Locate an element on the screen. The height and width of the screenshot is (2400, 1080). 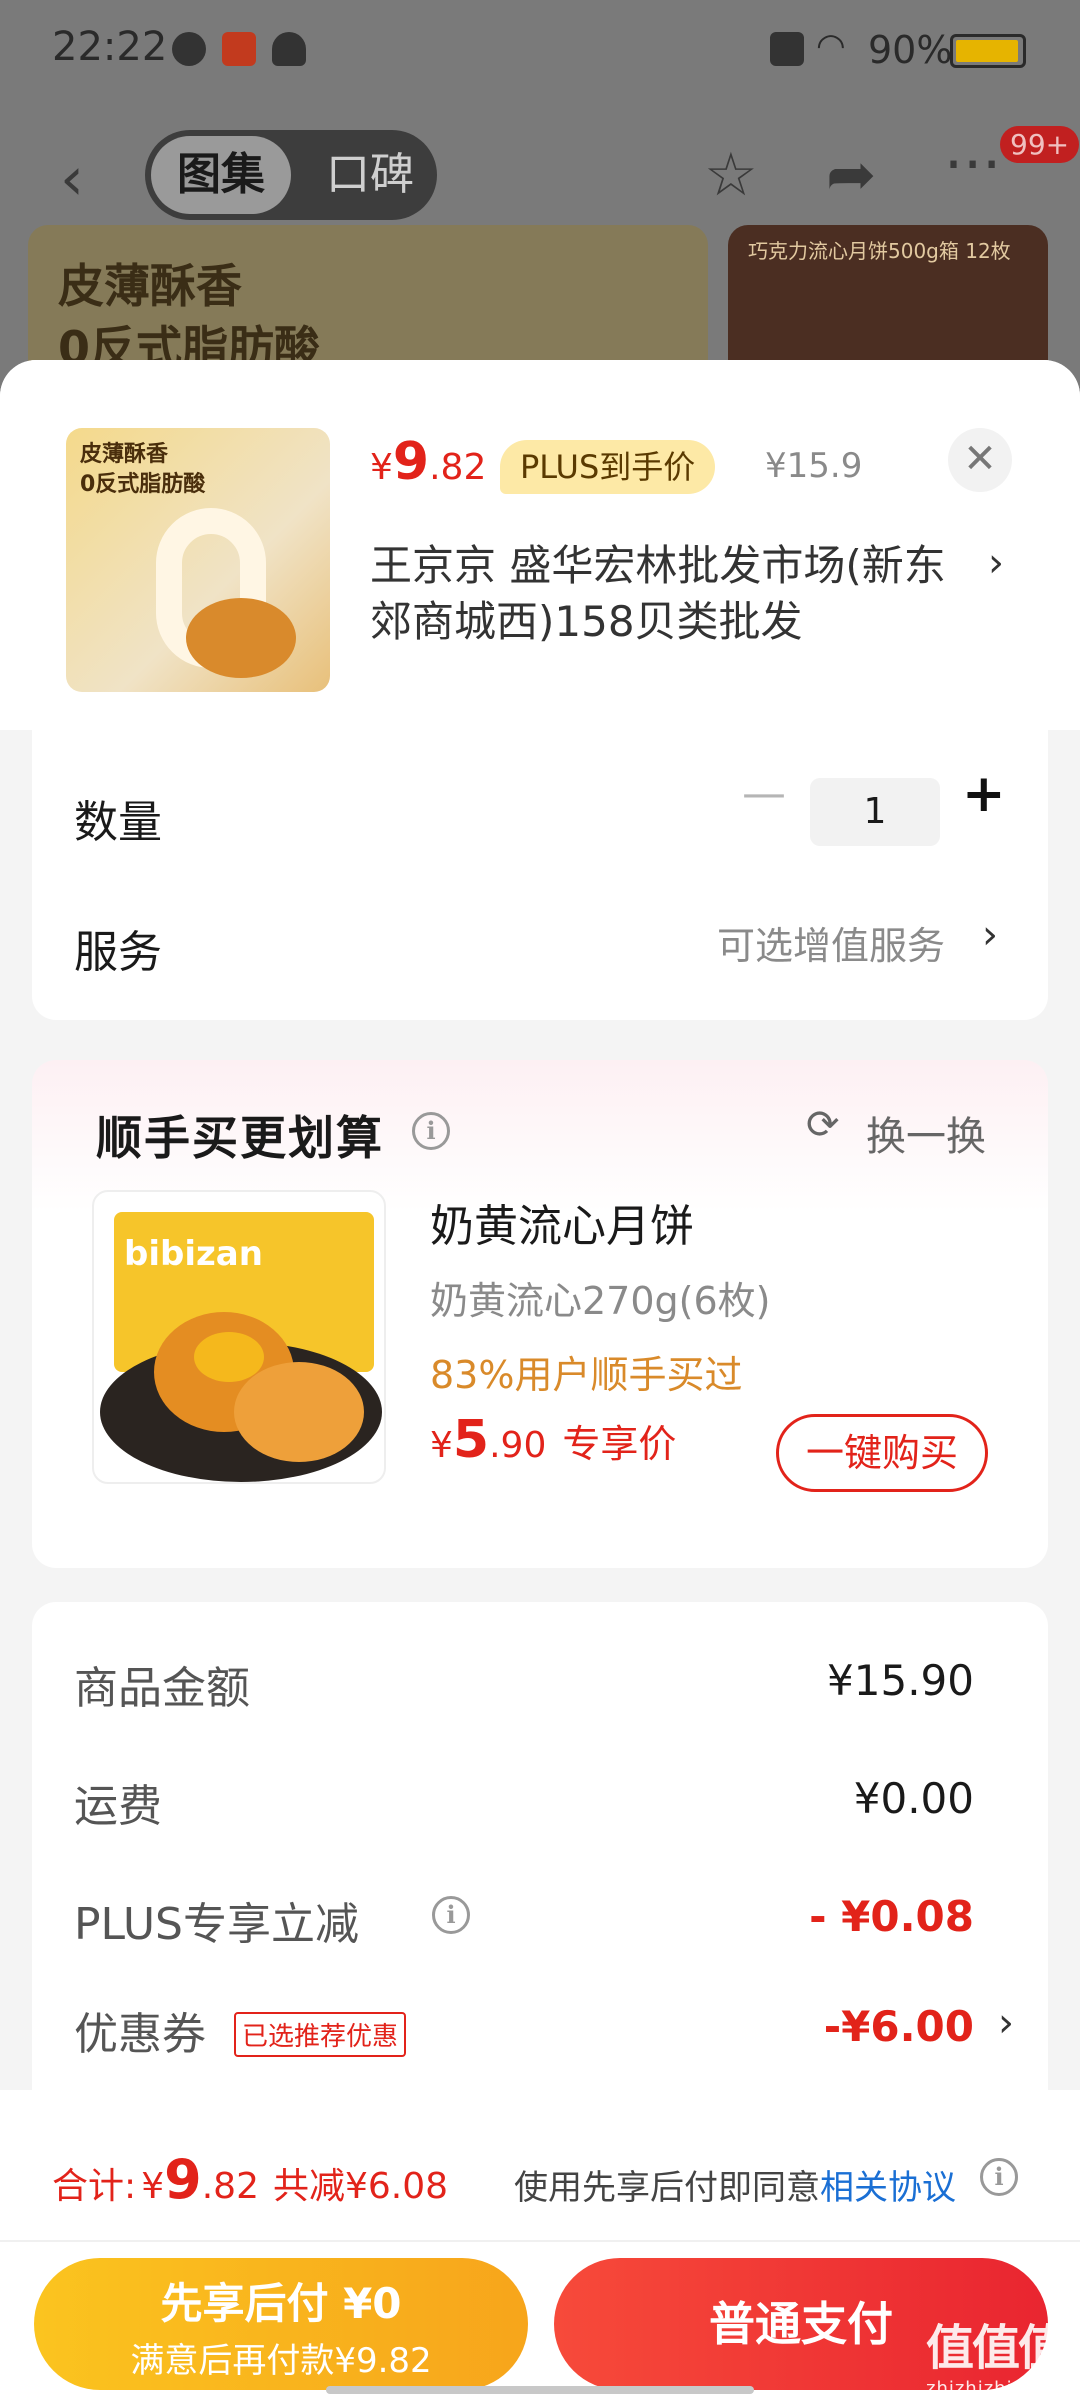
bundle-product-name: 奶黄流心月饼 is located at coordinates (562, 1222).